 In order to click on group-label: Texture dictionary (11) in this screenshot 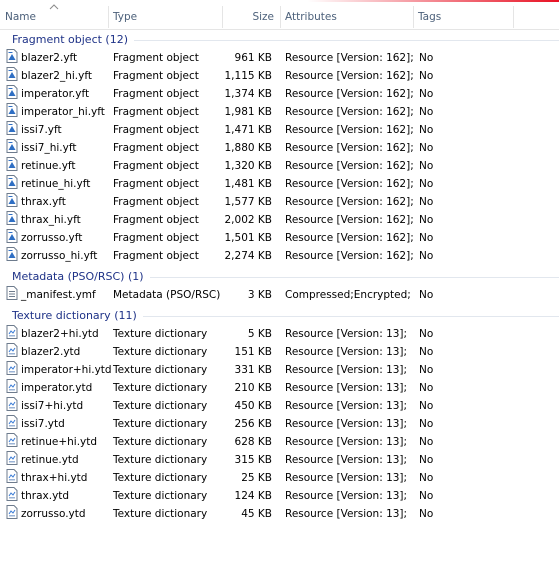, I will do `click(74, 315)`.